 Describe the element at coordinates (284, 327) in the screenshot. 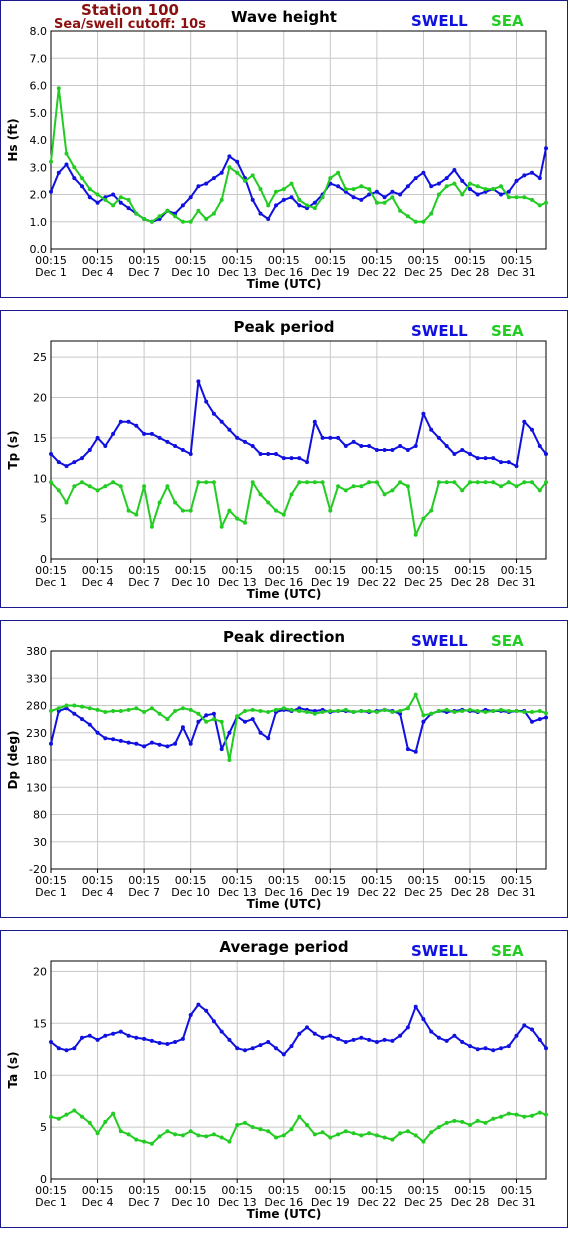

I see `chart-title: Peak period` at that location.